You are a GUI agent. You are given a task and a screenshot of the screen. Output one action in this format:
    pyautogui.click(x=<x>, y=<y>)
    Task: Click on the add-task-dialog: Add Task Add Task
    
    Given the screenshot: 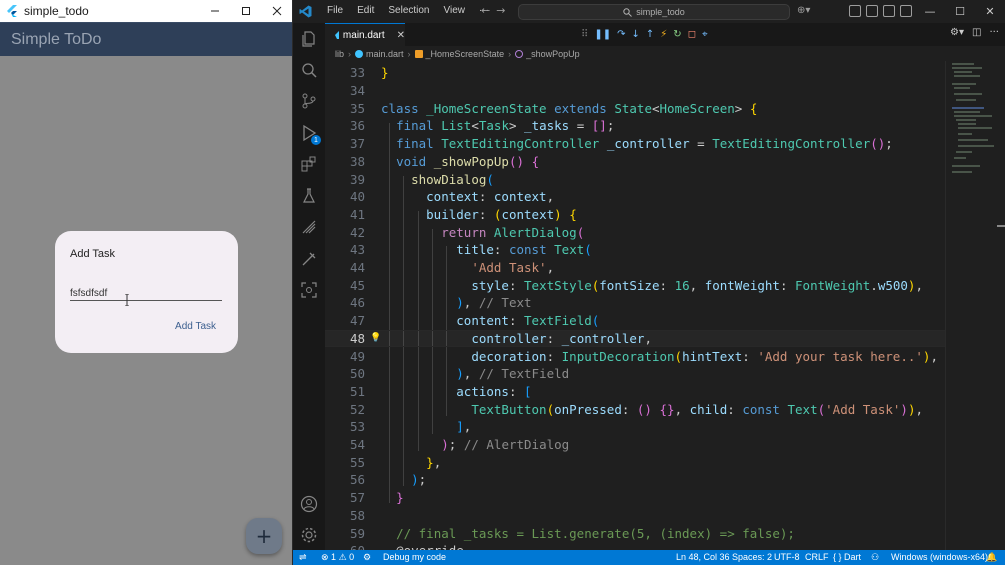 What is the action you would take?
    pyautogui.click(x=146, y=292)
    